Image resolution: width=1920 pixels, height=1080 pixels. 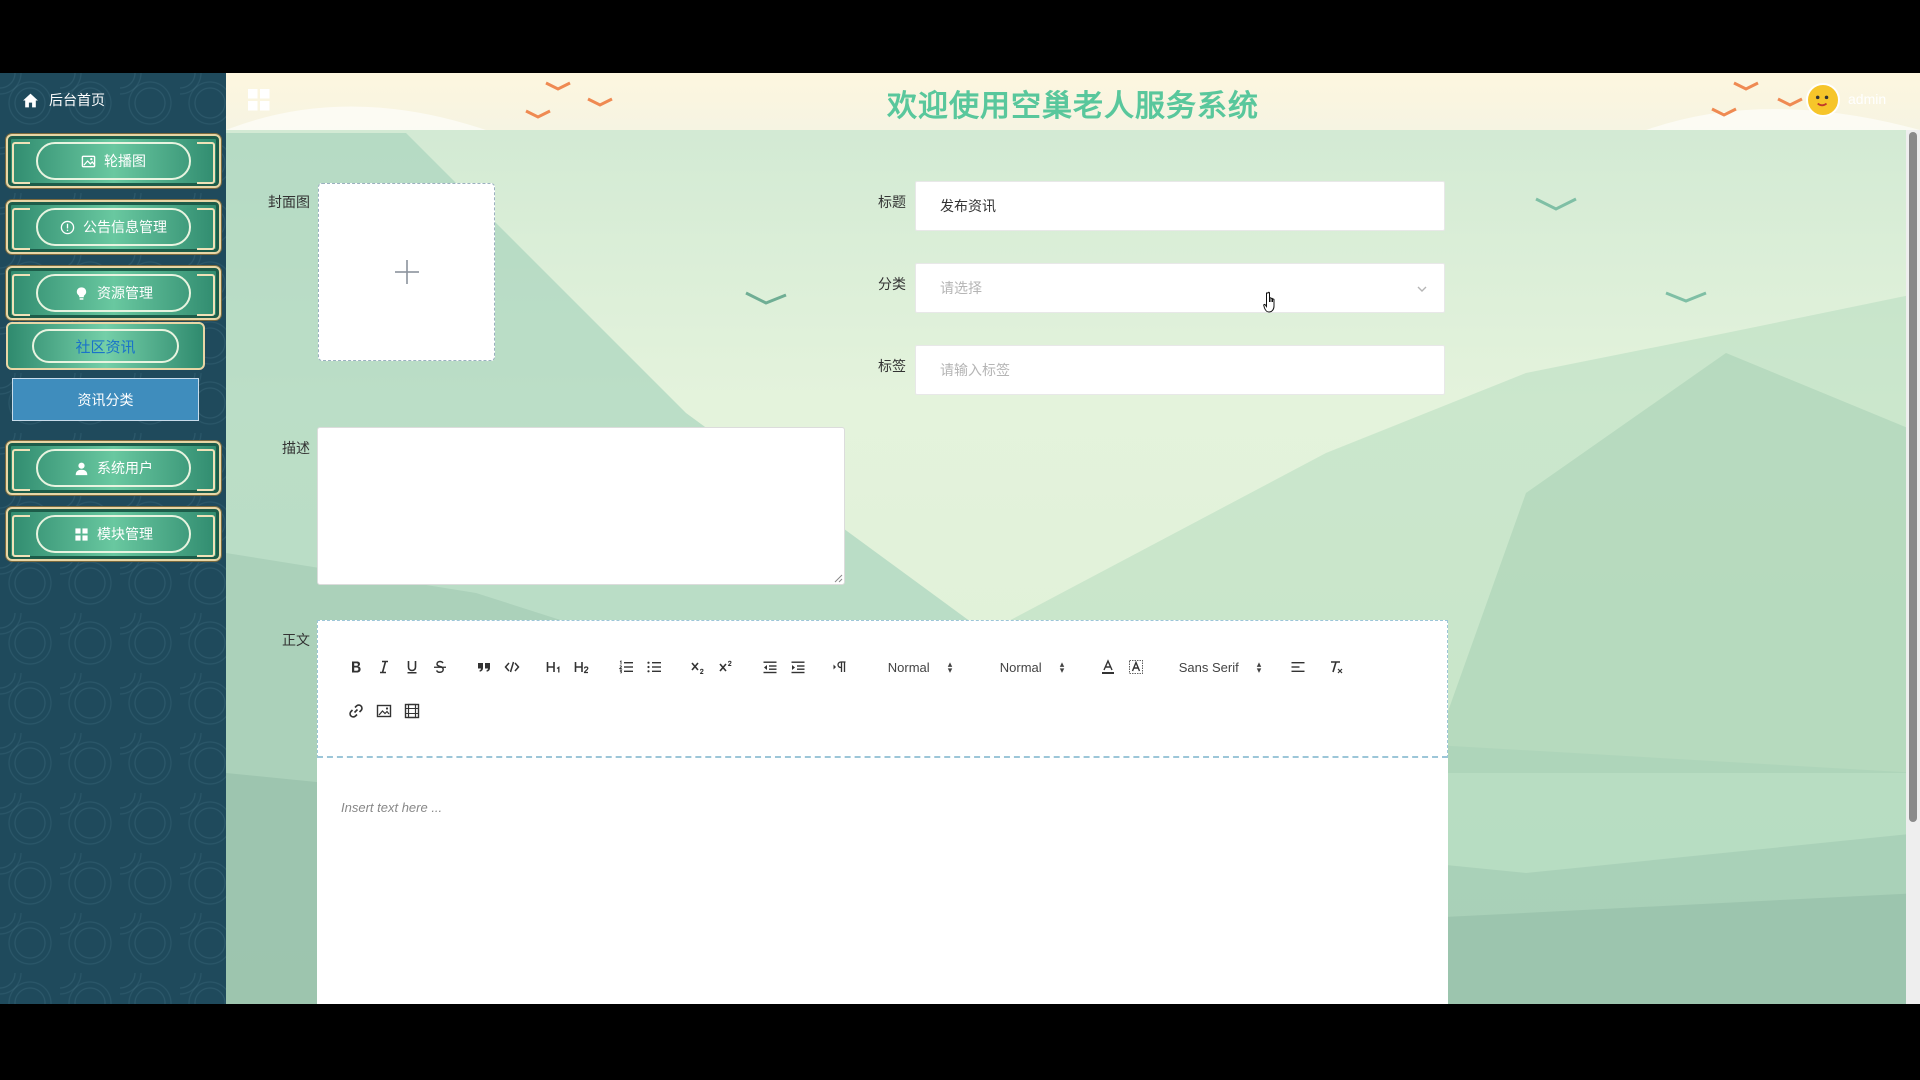 I want to click on category-placeholder: 请选择, so click(x=961, y=288).